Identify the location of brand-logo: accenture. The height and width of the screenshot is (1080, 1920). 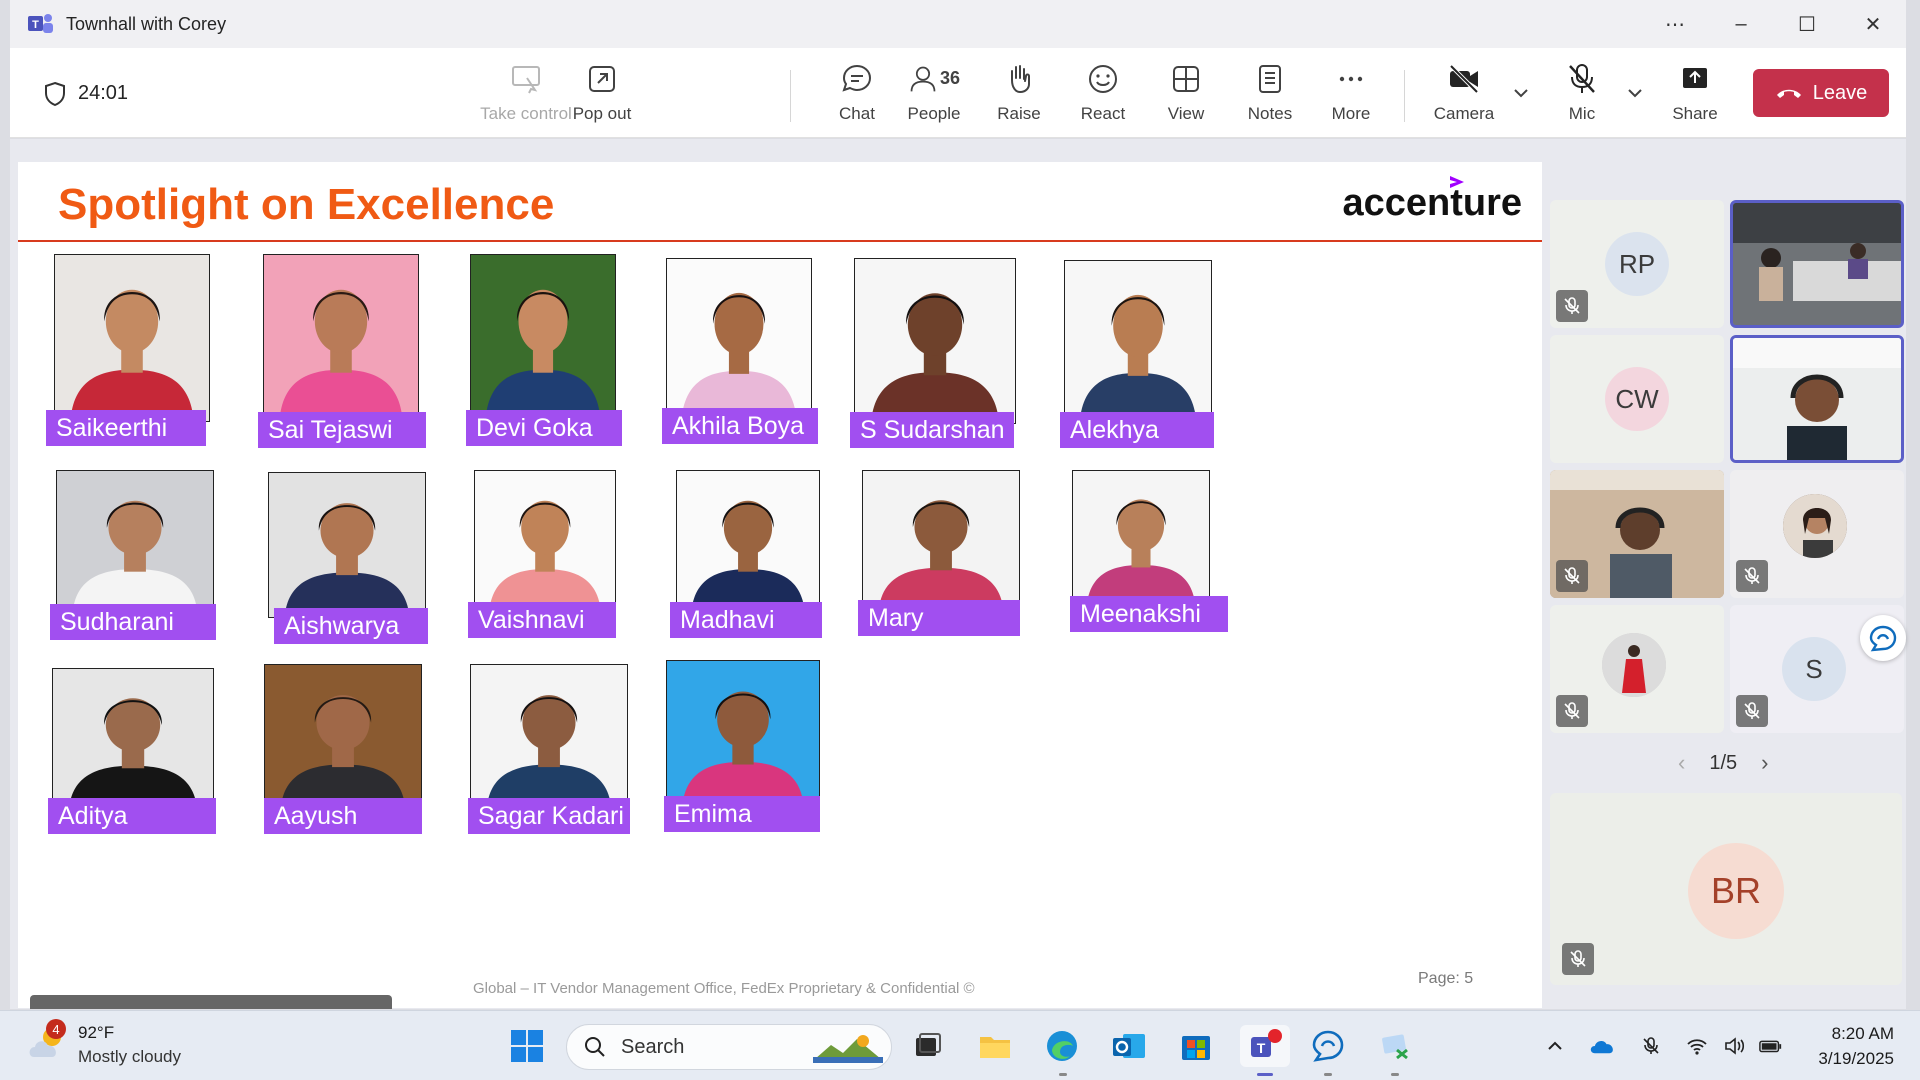
(1432, 203).